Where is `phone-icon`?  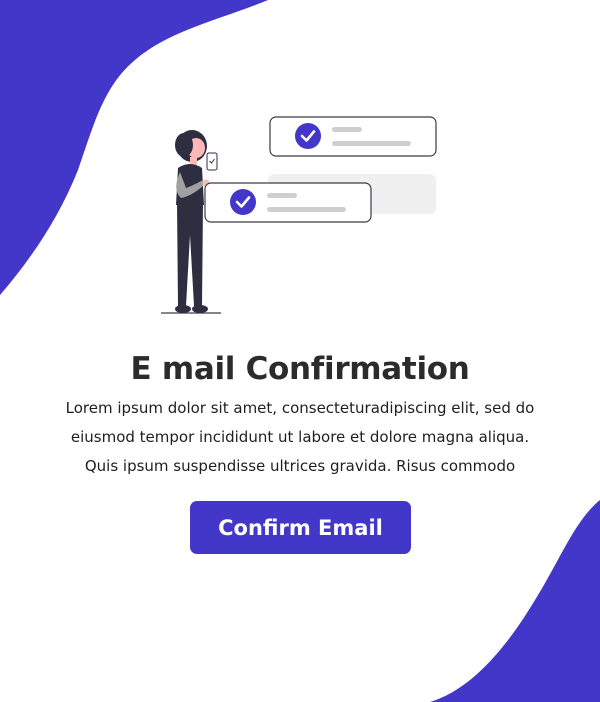 phone-icon is located at coordinates (212, 161).